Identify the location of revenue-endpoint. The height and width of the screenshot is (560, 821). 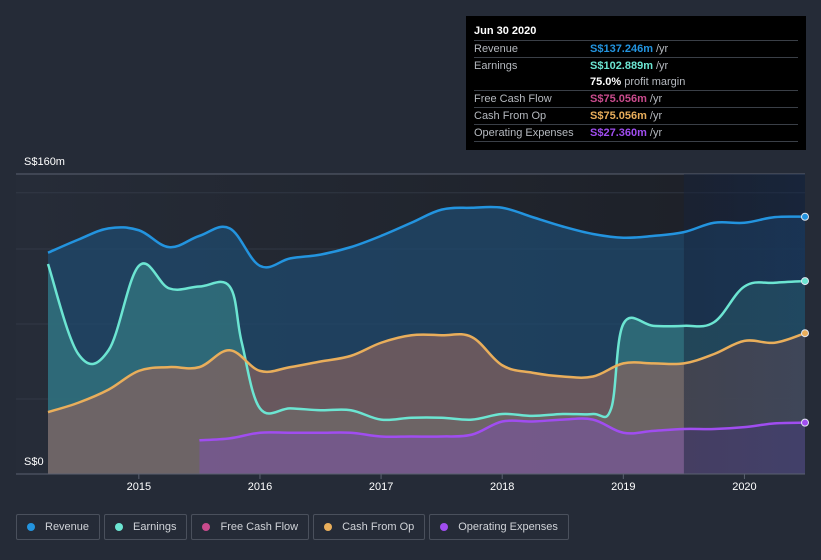
(805, 216).